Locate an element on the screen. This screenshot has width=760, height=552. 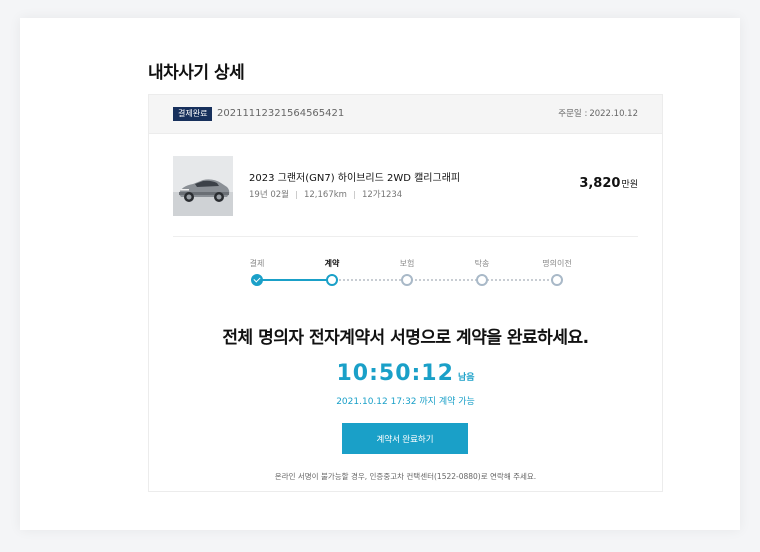
car-price: 3,820만원 is located at coordinates (608, 183).